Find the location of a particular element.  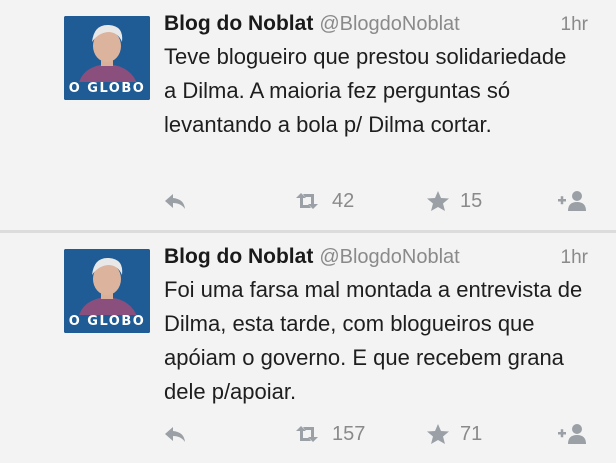

retweet-count: 42 is located at coordinates (343, 200).